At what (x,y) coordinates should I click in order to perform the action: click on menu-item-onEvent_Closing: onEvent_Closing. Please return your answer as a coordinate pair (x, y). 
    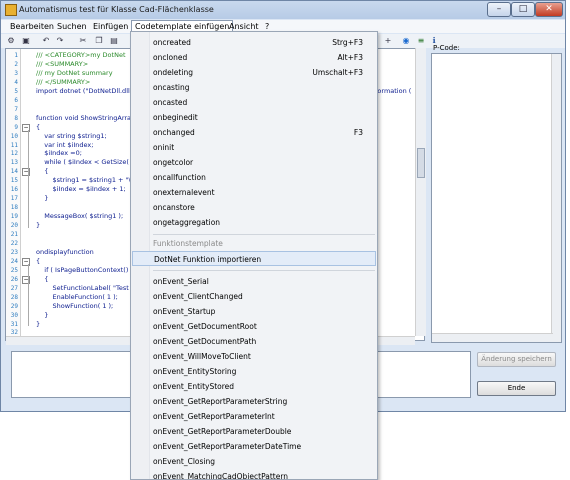
    Looking at the image, I should click on (254, 461).